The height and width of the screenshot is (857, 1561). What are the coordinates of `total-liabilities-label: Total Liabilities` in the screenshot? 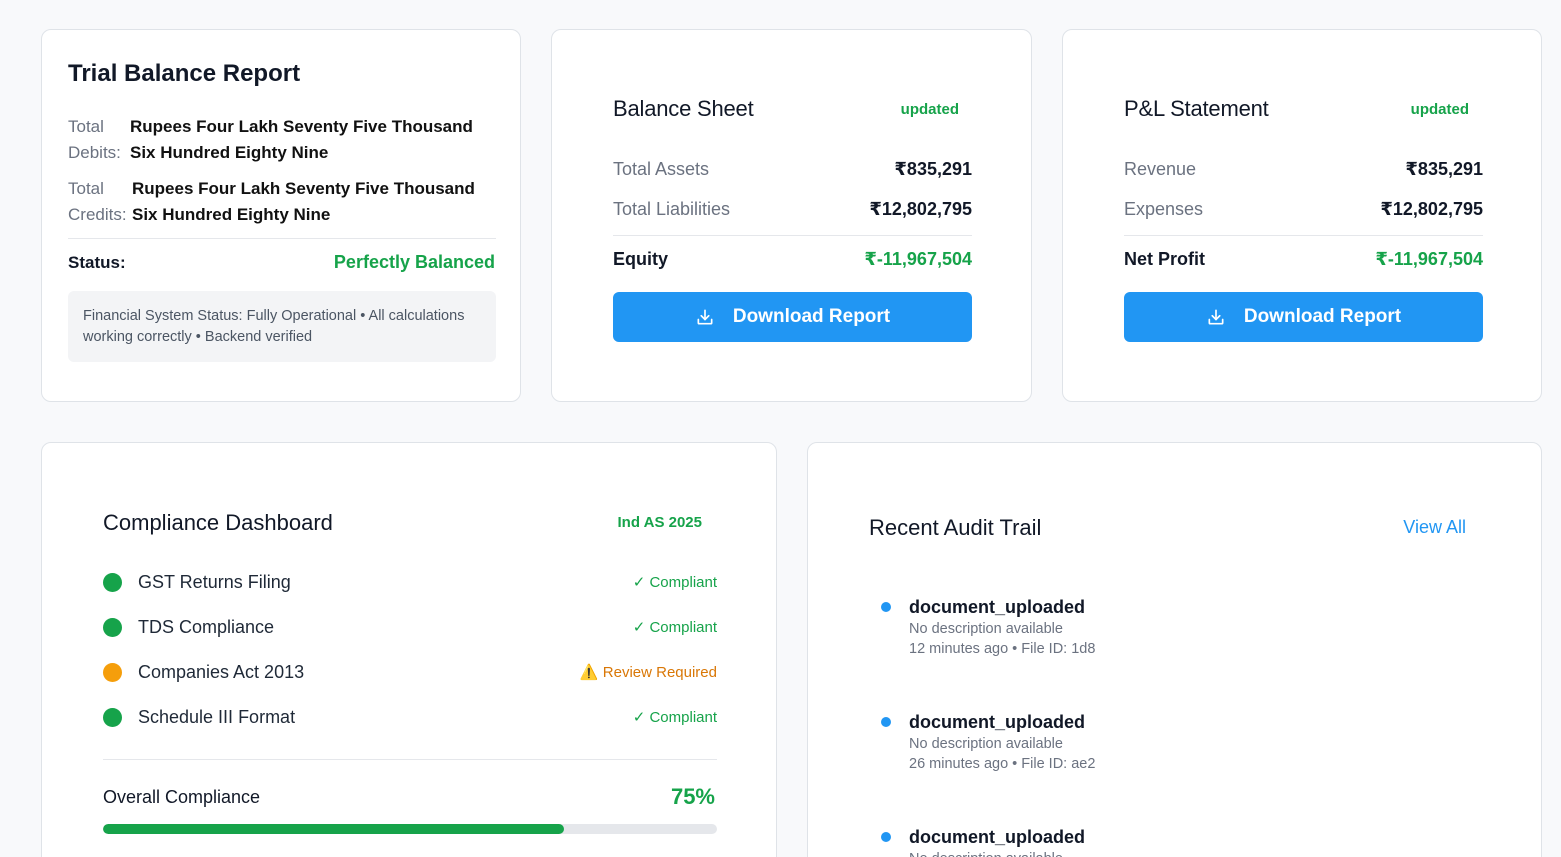 It's located at (672, 209).